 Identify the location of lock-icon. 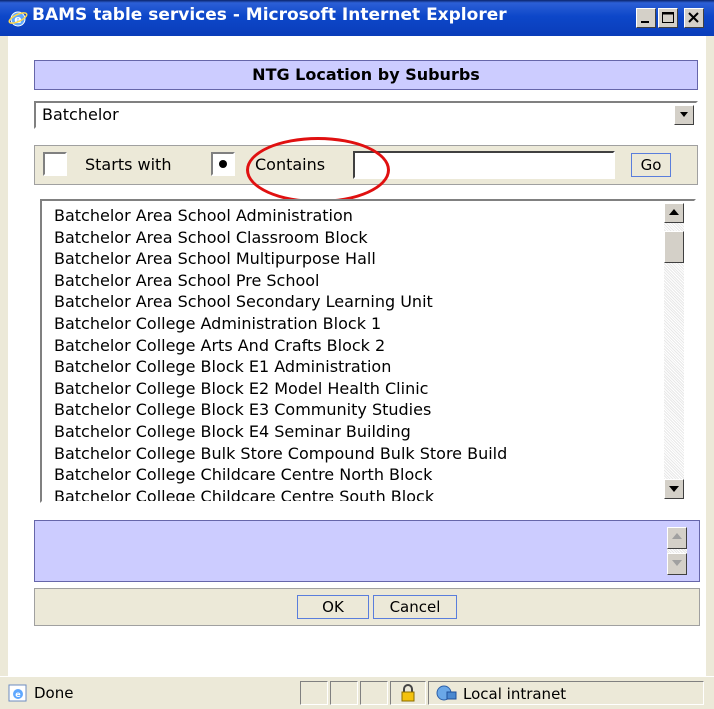
(408, 693).